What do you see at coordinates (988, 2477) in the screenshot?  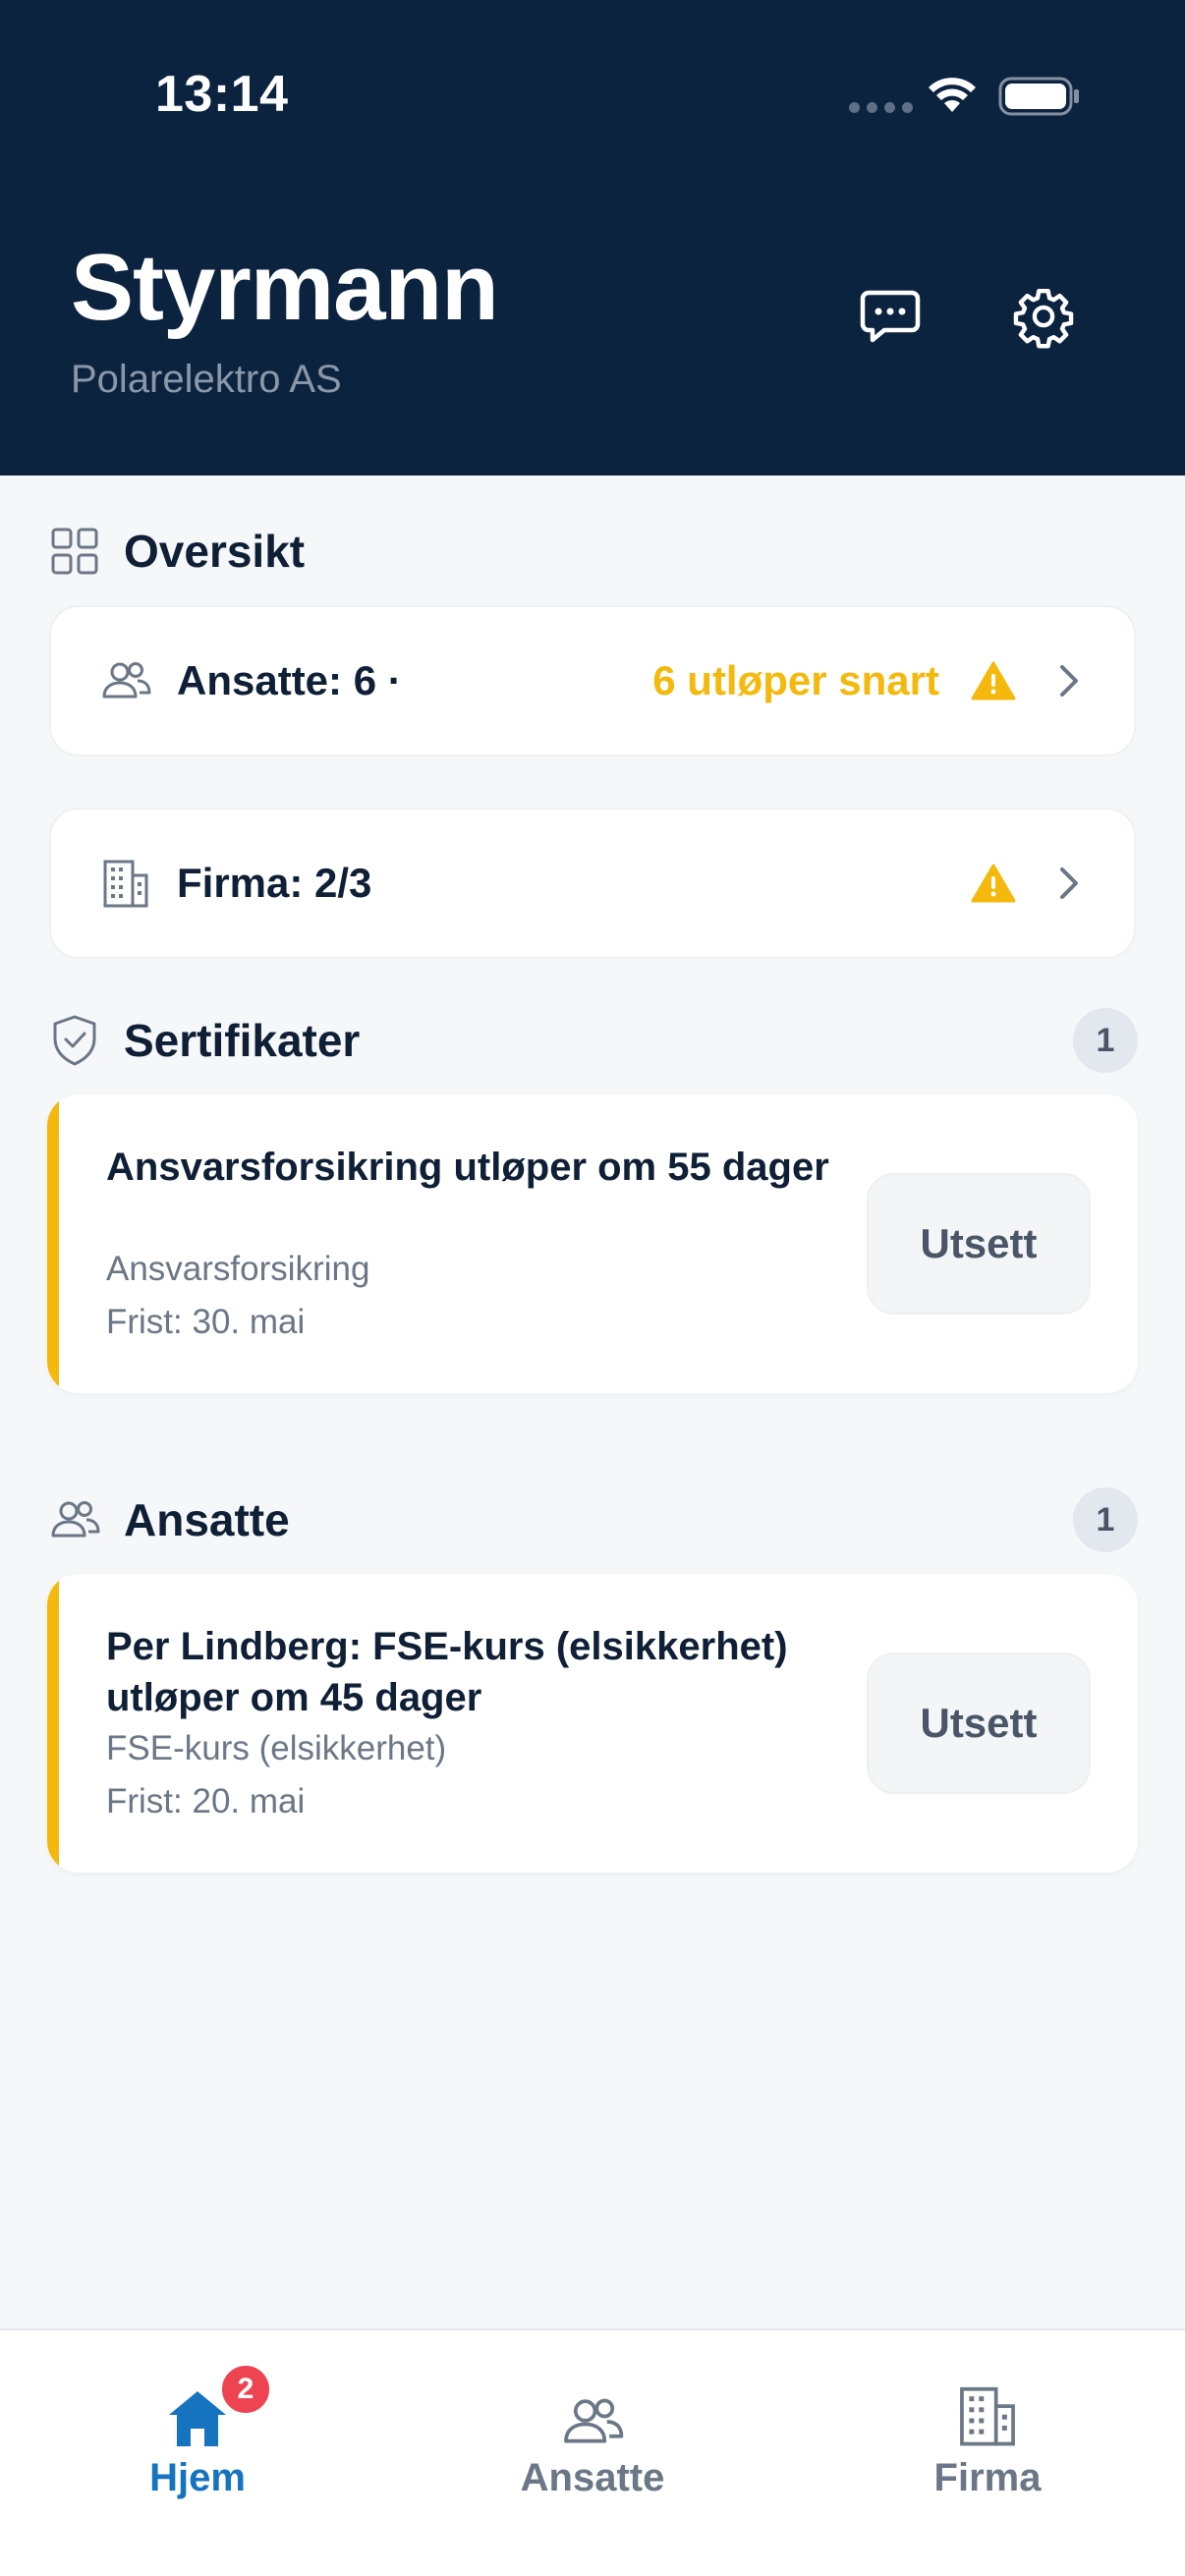 I see `tab-label: Firma` at bounding box center [988, 2477].